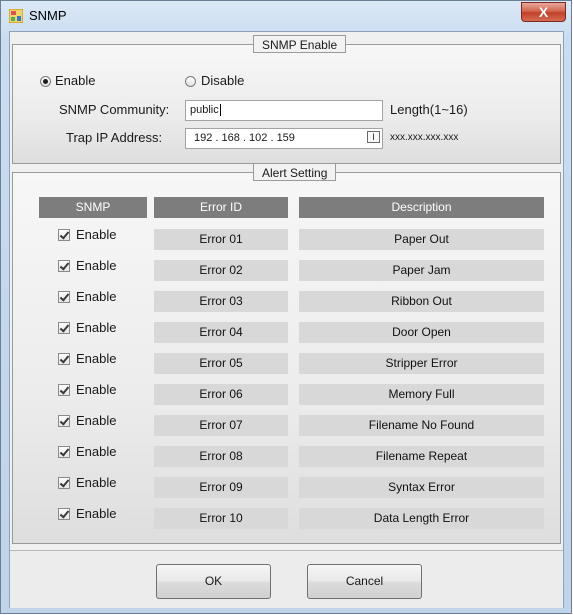 This screenshot has height=615, width=573. What do you see at coordinates (93, 207) in the screenshot?
I see `header-snmp: SNMP` at bounding box center [93, 207].